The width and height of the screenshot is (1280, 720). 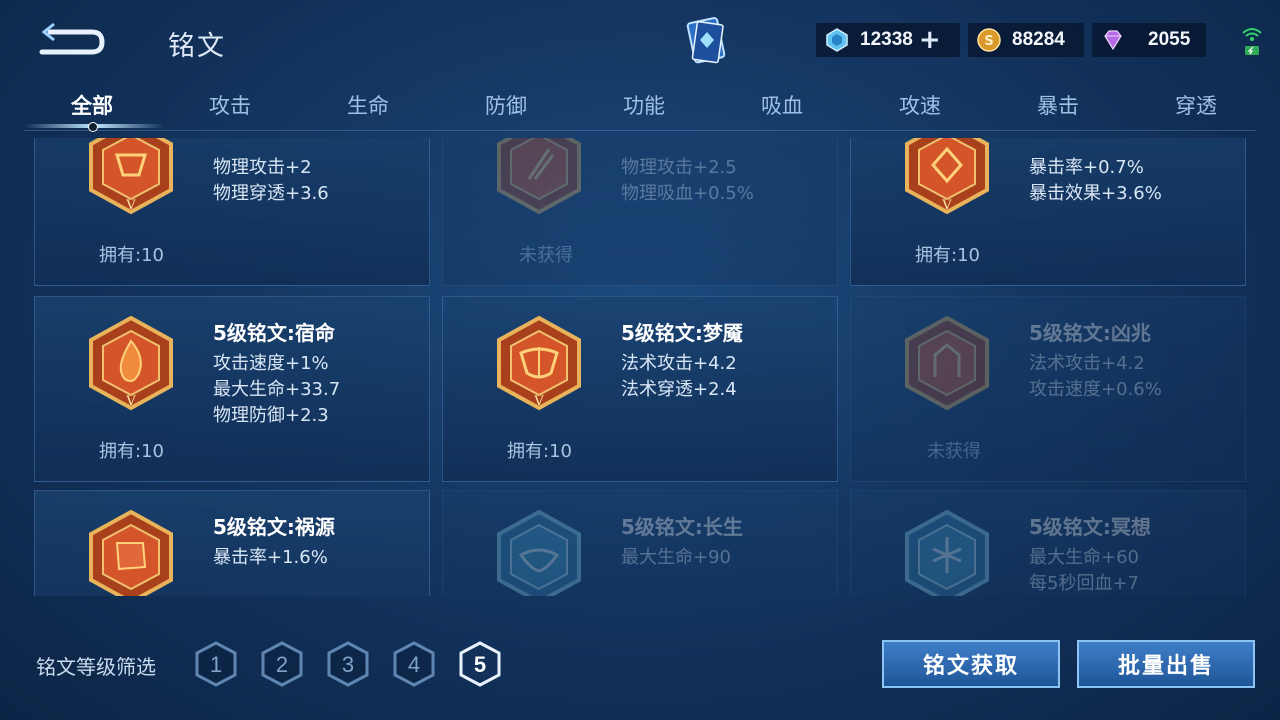 What do you see at coordinates (131, 363) in the screenshot?
I see `flame-rune-emblem-icon: V` at bounding box center [131, 363].